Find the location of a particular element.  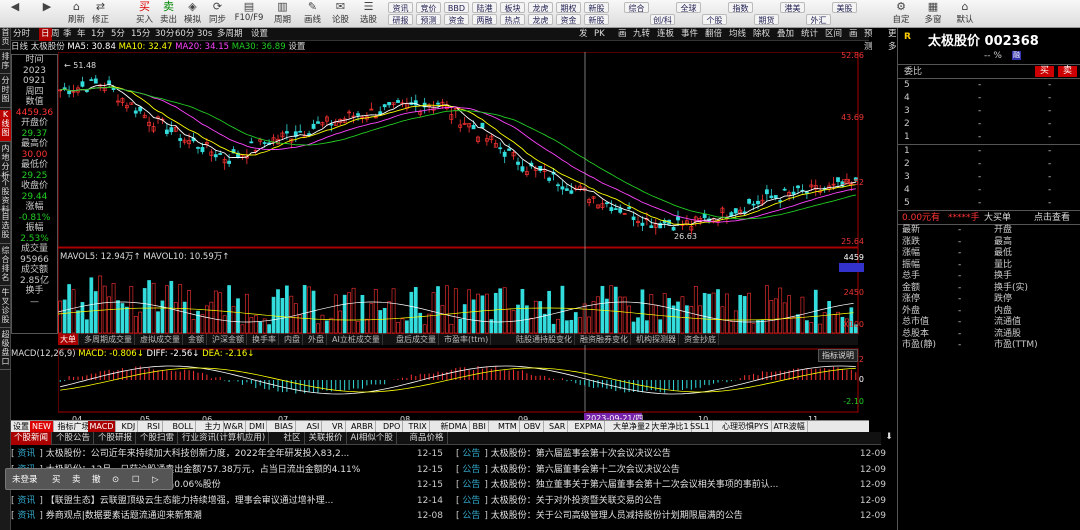

news_left-row-4: [ 资讯] 券商观点|数据要素话题流通迎来新策潮 12-08 is located at coordinates (229, 517).